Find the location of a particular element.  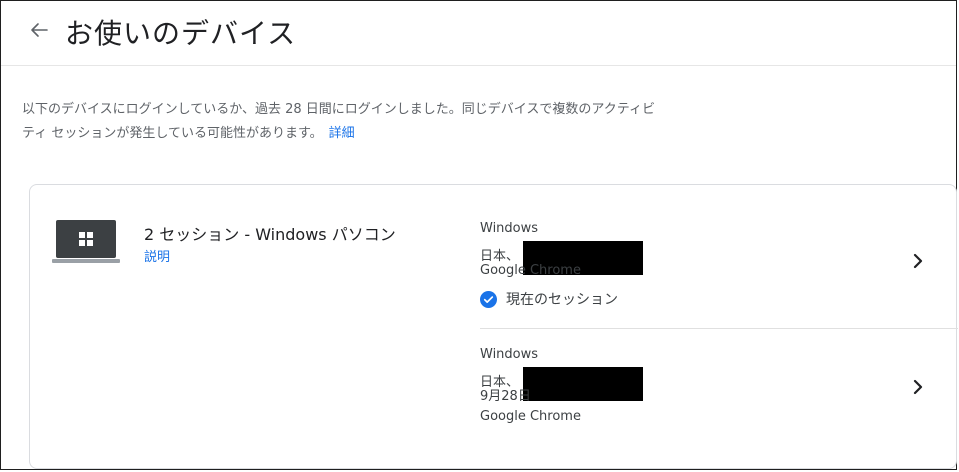

session-row-current: Windows 日本、 Google Chrome 現在のセッション is located at coordinates (719, 273).